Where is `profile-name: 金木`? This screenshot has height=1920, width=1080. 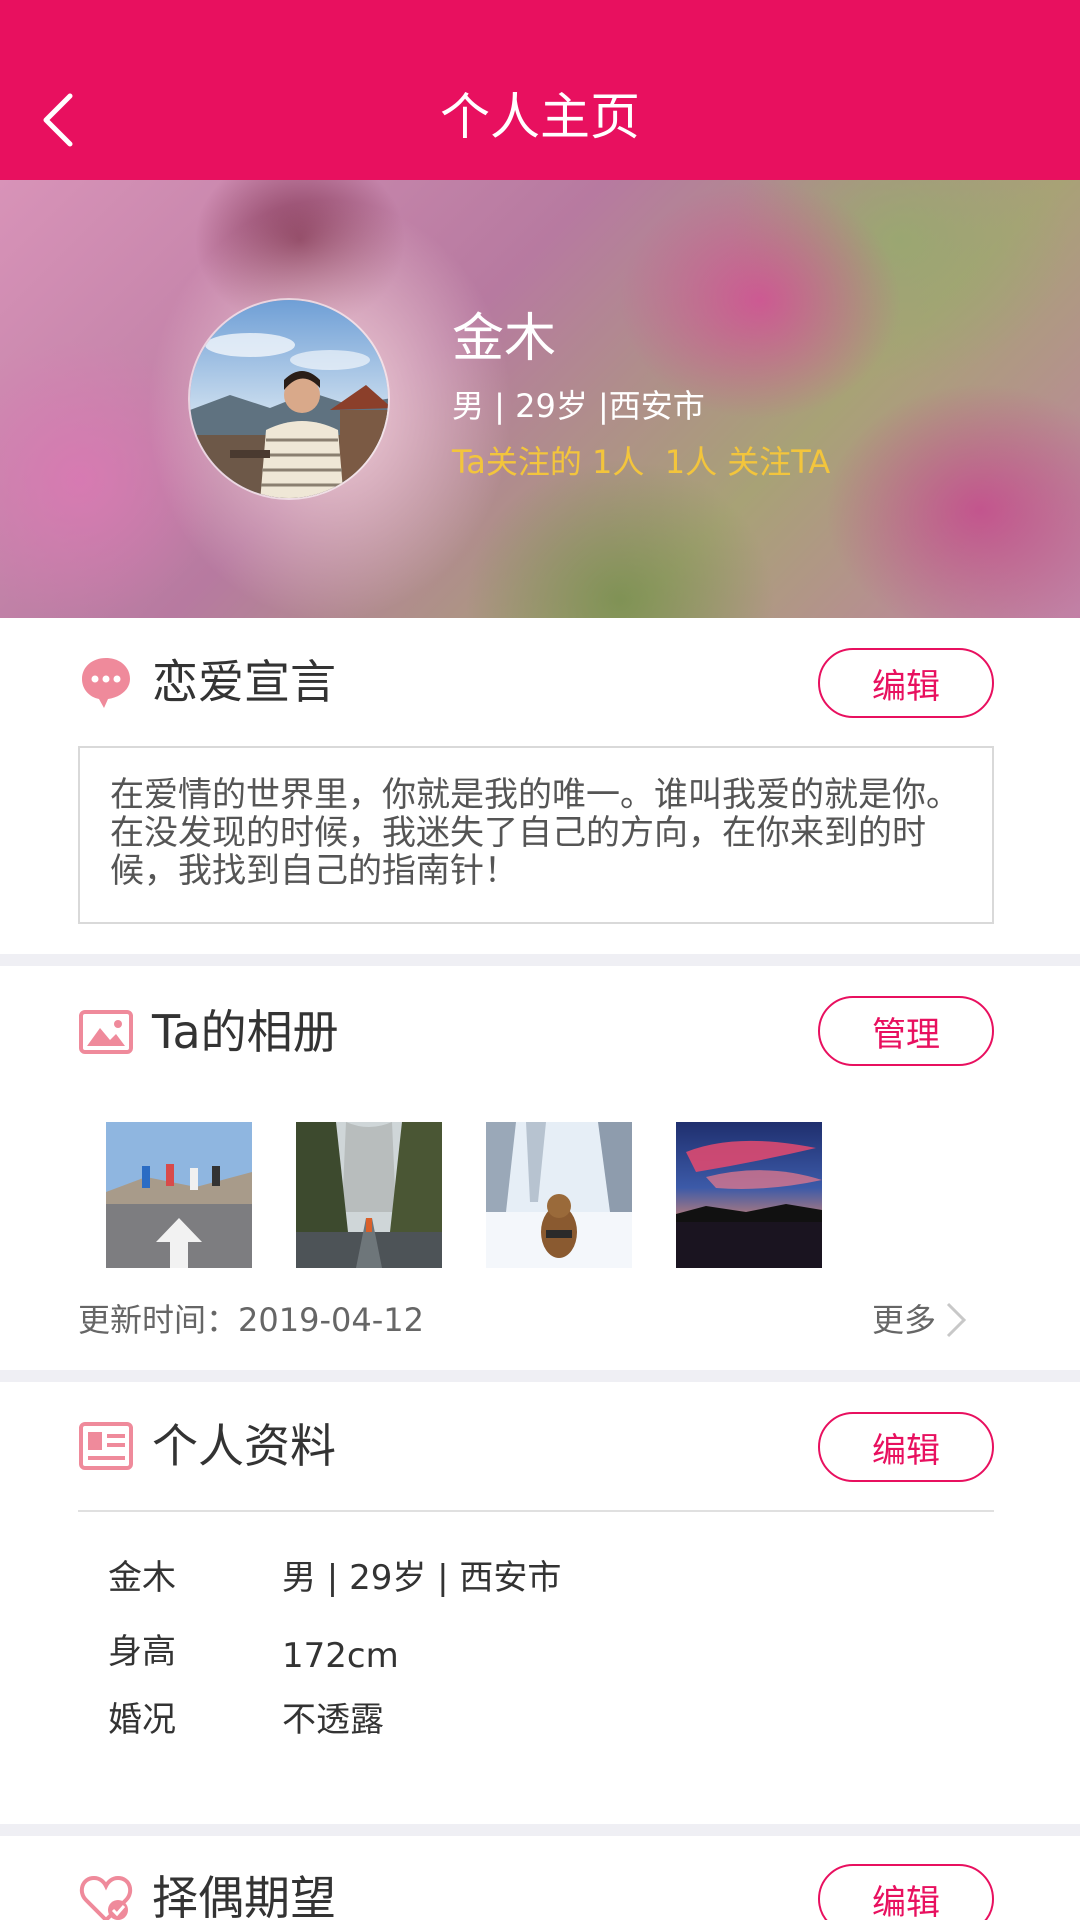
profile-name: 金木 is located at coordinates (504, 339).